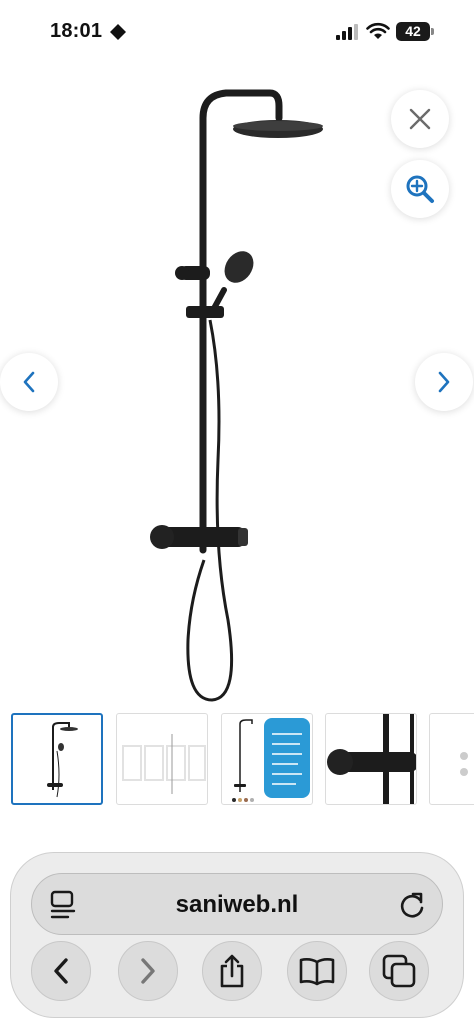 Image resolution: width=474 pixels, height=1024 pixels. Describe the element at coordinates (378, 30) in the screenshot. I see `wifi-icon` at that location.